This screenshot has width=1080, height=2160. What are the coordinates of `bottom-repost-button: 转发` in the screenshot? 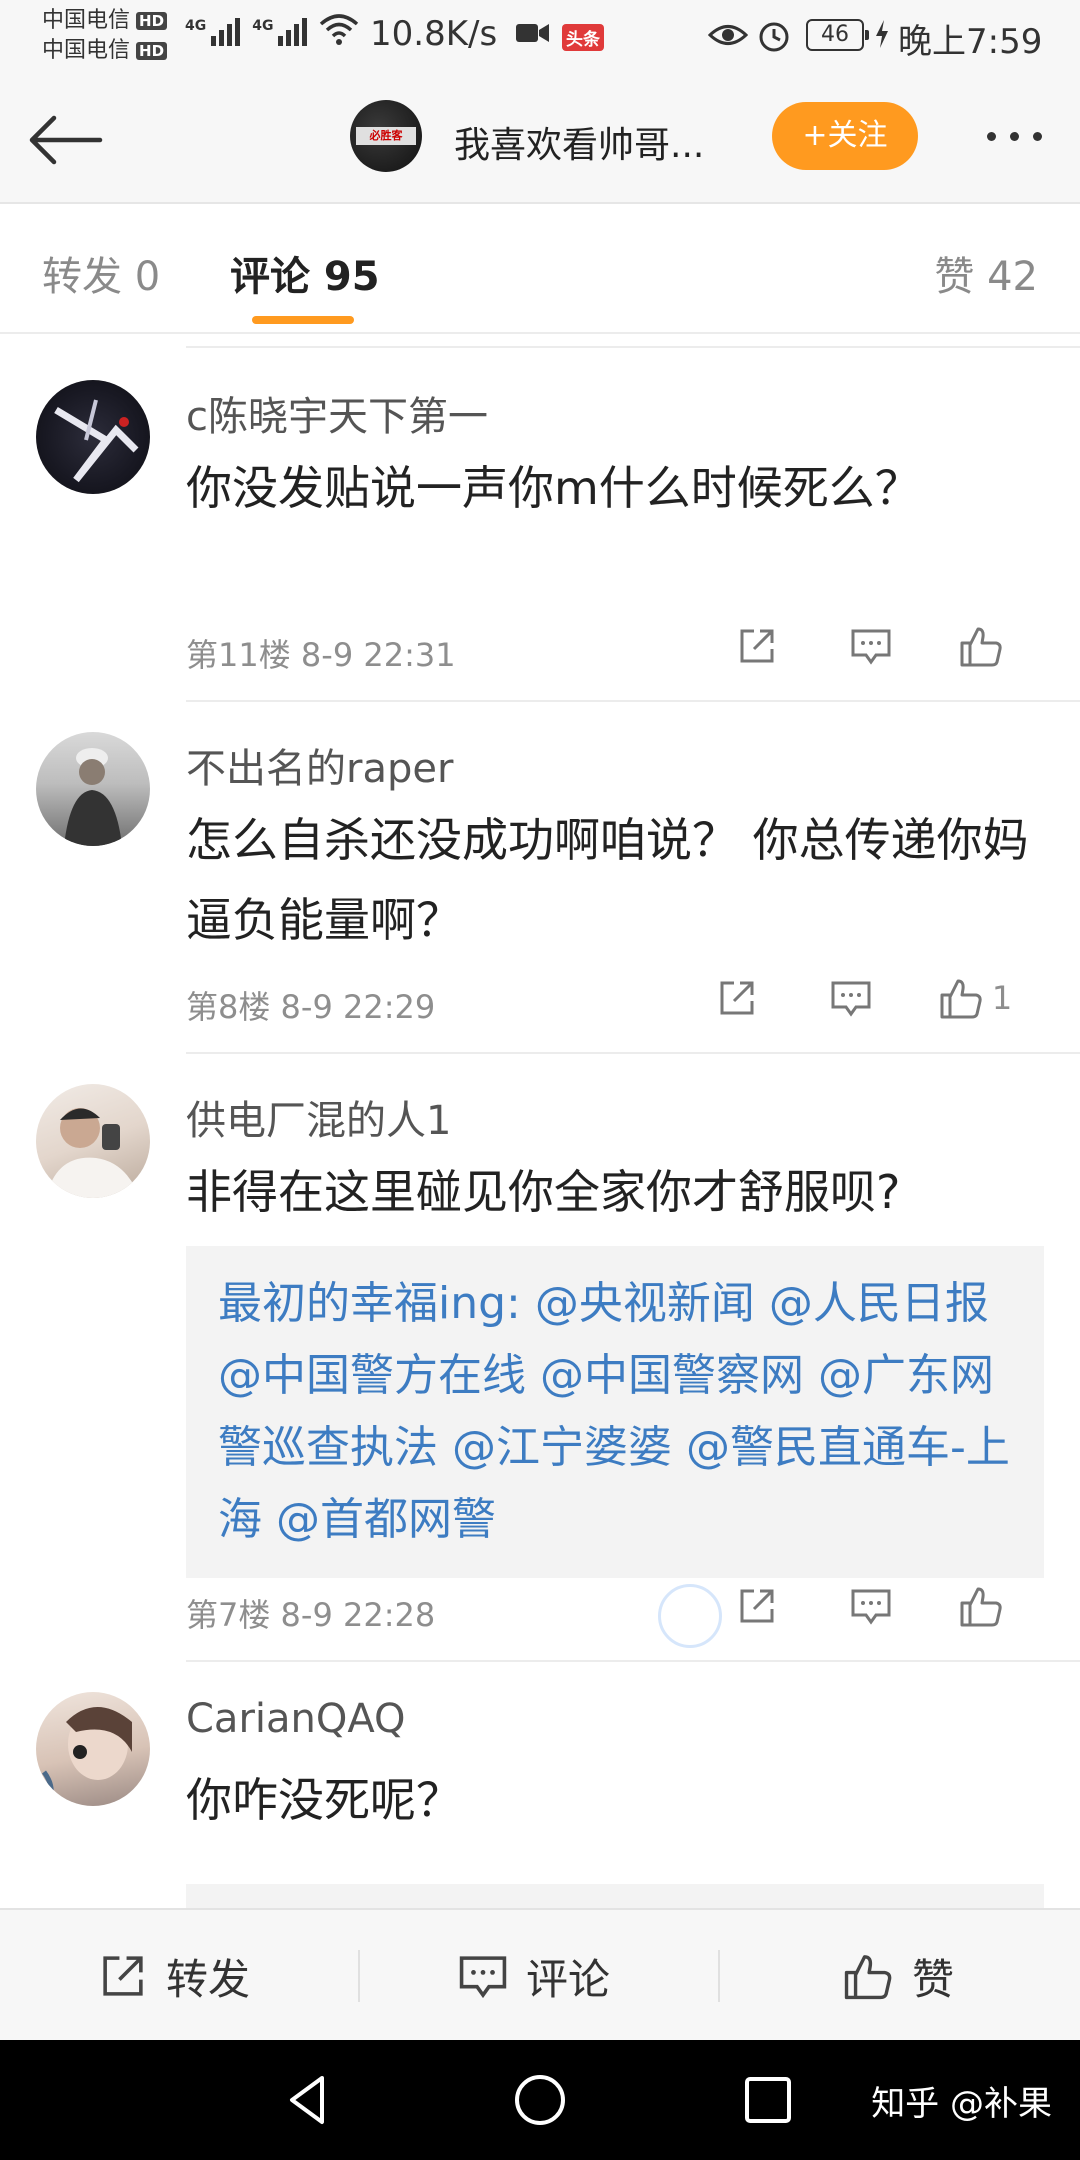 It's located at (174, 1976).